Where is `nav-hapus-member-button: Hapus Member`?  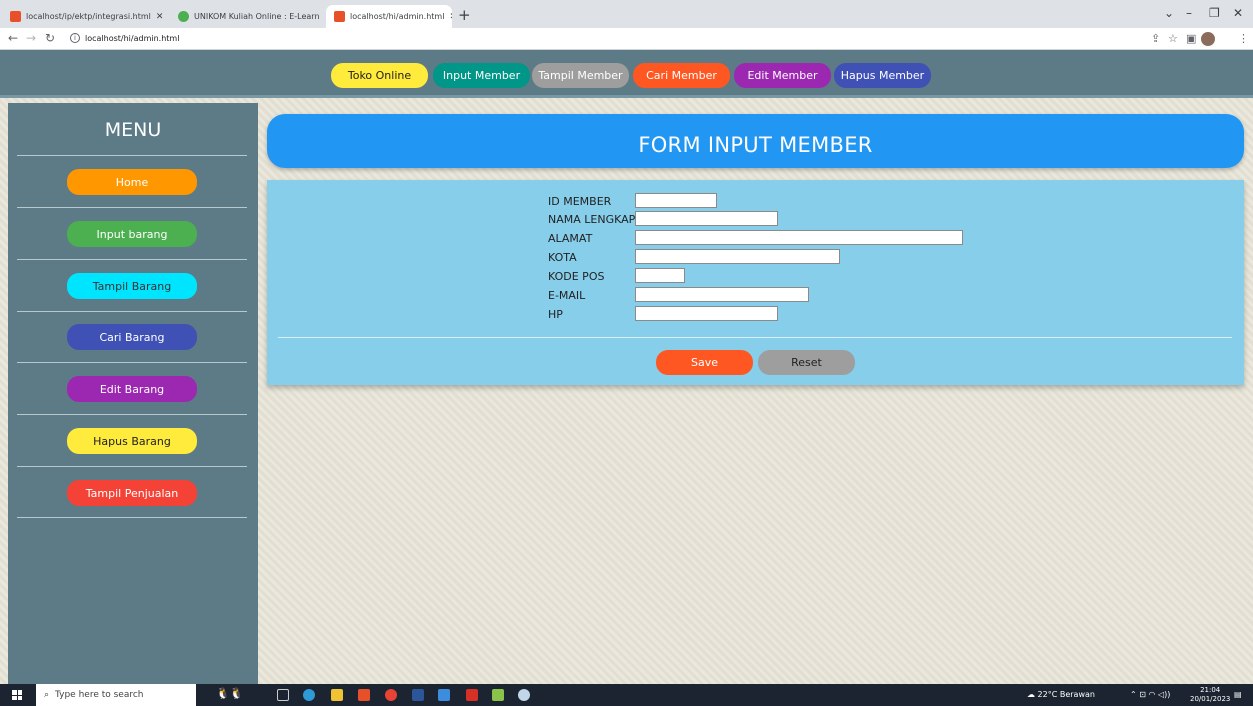 nav-hapus-member-button: Hapus Member is located at coordinates (882, 75).